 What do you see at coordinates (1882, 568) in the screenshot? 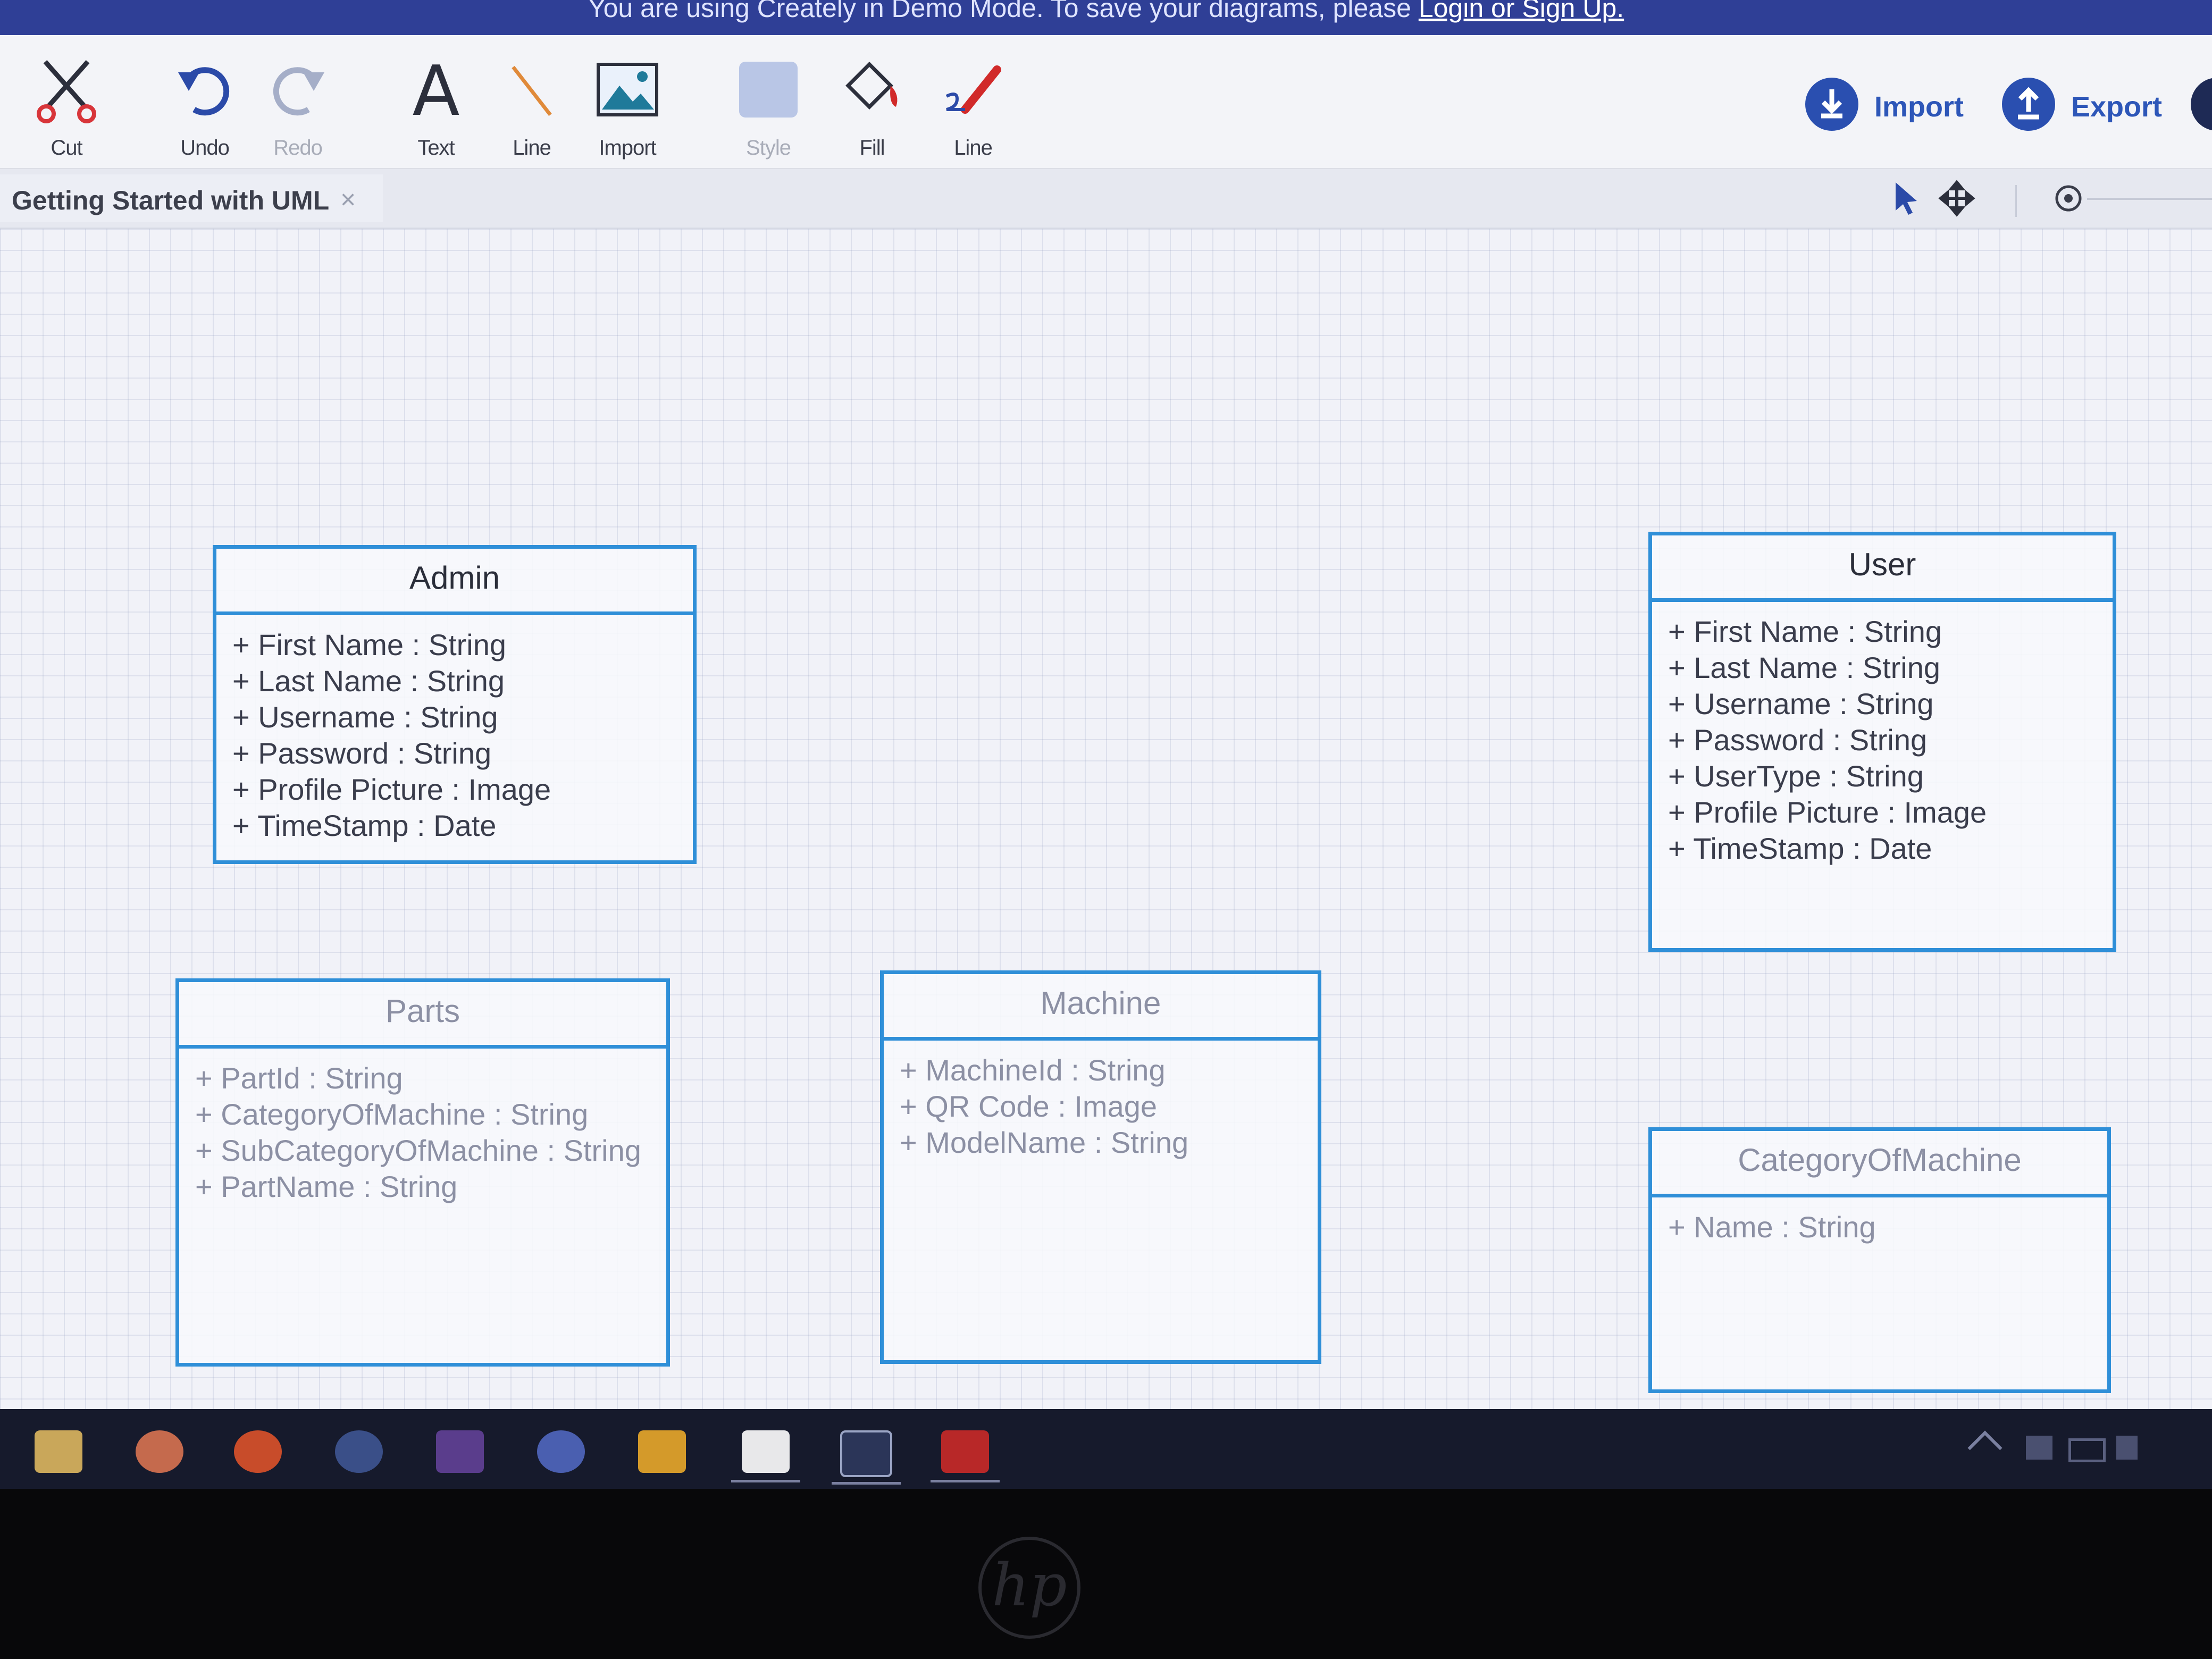
I see `class-name-user: User` at bounding box center [1882, 568].